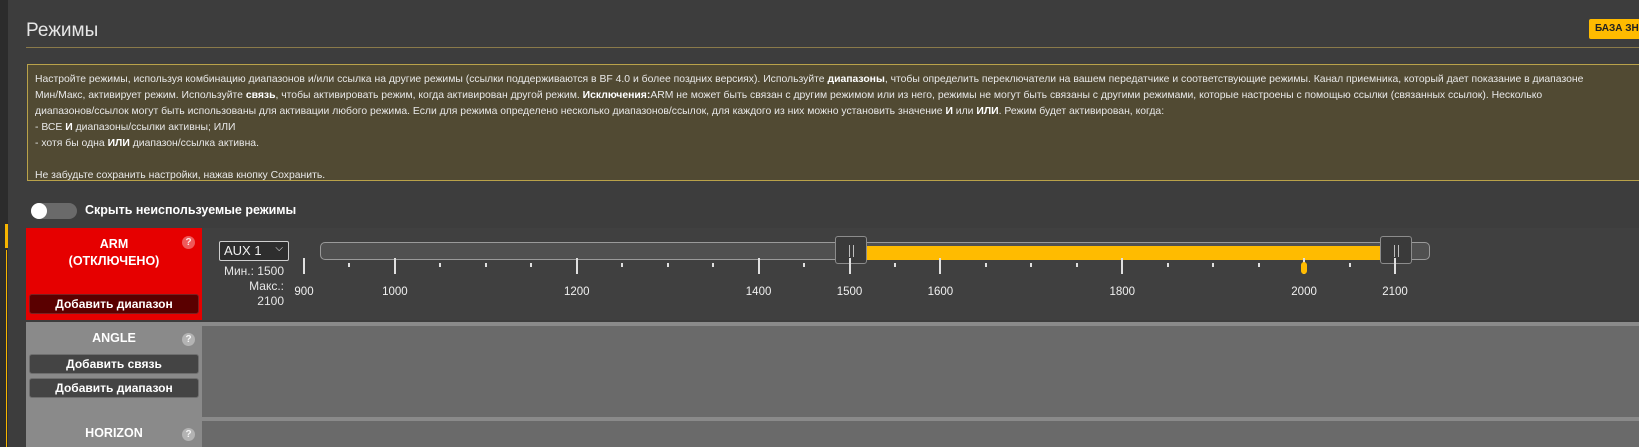 This screenshot has height=447, width=1639. Describe the element at coordinates (940, 292) in the screenshot. I see `scale-tick-label: 1600` at that location.